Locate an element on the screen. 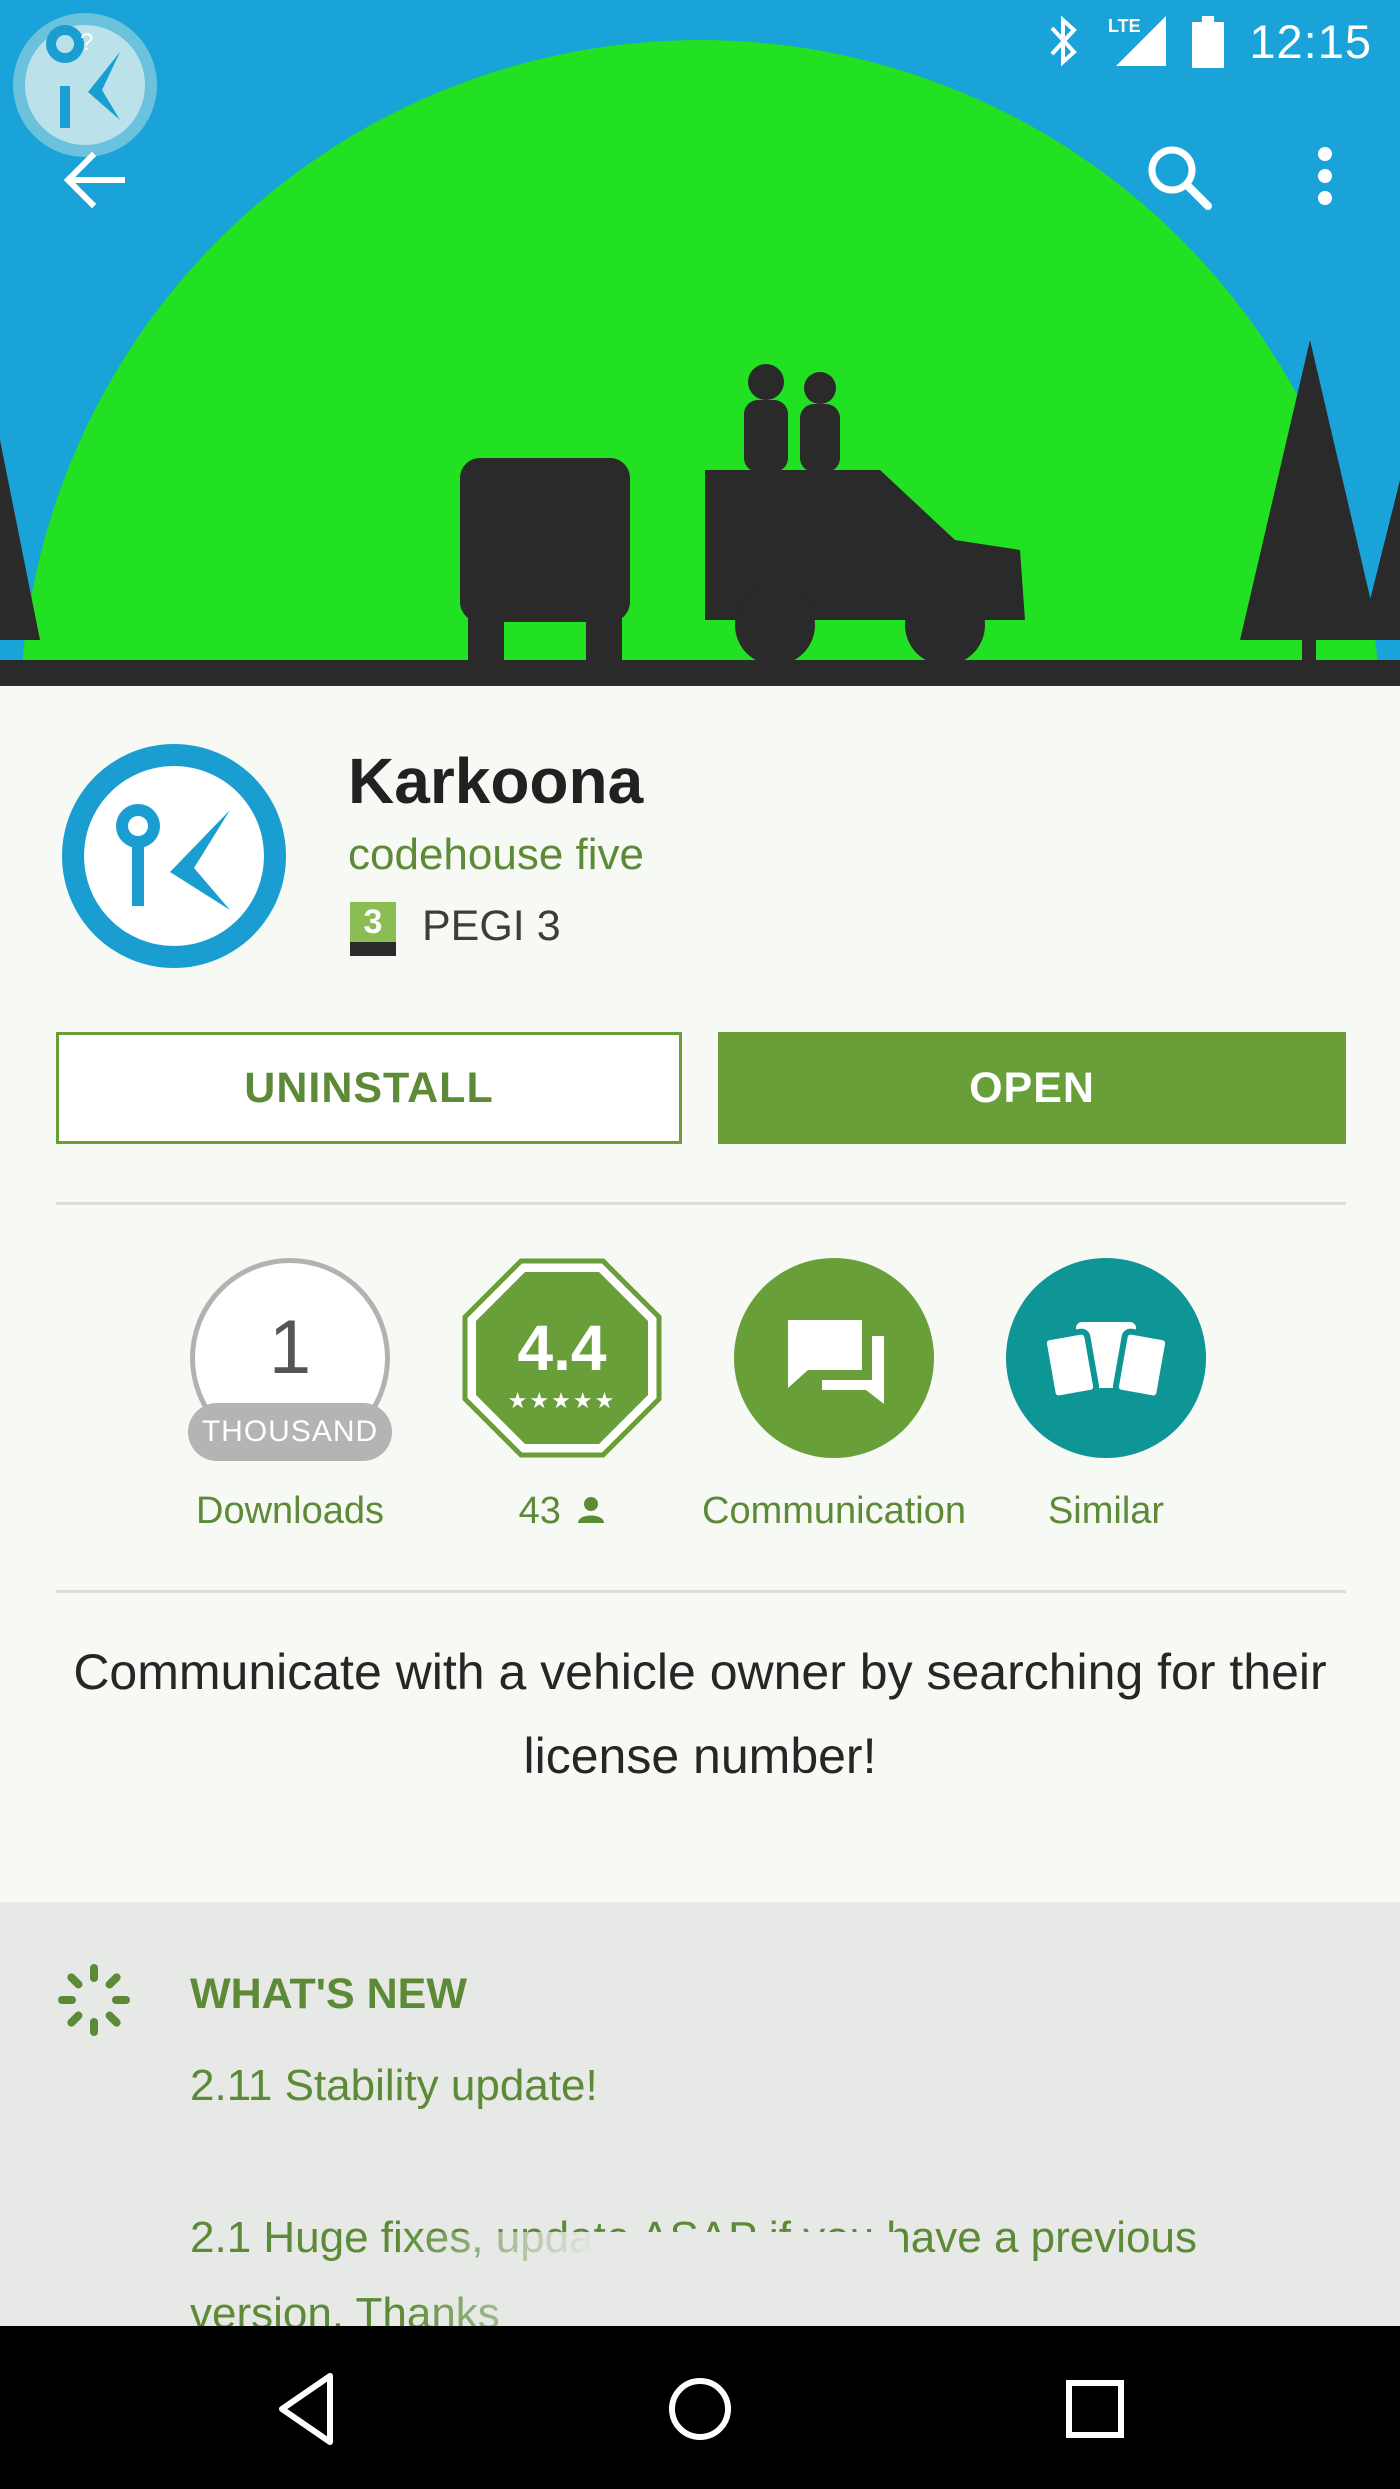 The image size is (1400, 2489). downloads-label: Downloads is located at coordinates (290, 1511).